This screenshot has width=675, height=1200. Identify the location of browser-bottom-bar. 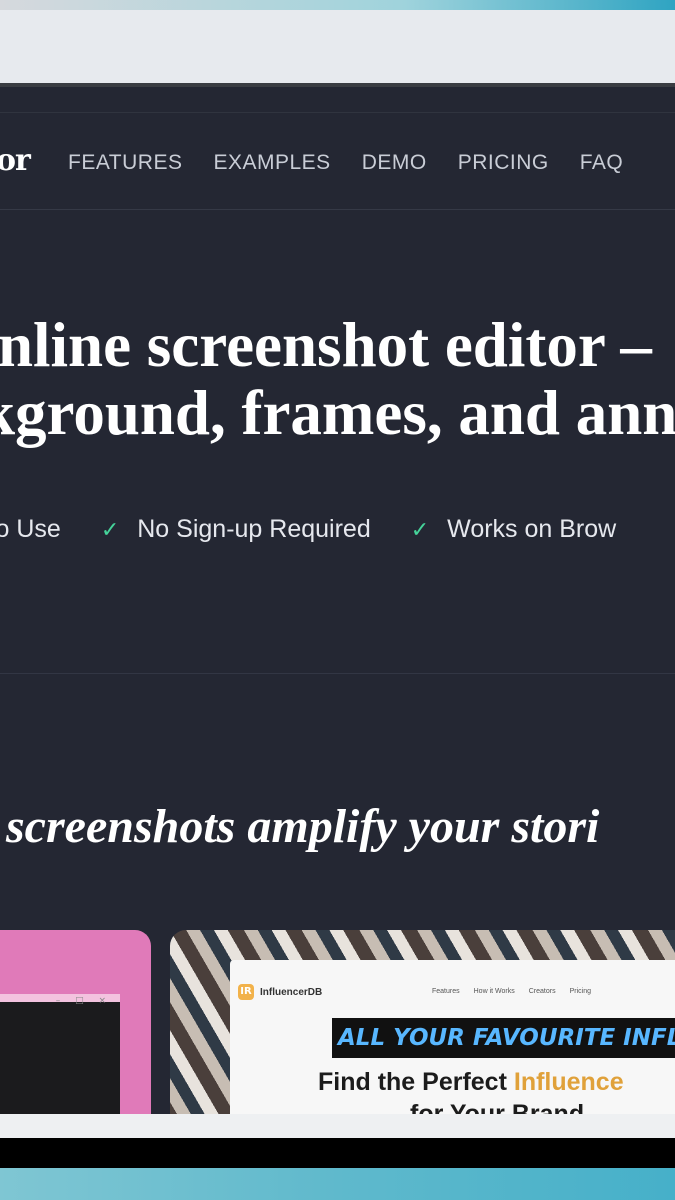
(337, 1126).